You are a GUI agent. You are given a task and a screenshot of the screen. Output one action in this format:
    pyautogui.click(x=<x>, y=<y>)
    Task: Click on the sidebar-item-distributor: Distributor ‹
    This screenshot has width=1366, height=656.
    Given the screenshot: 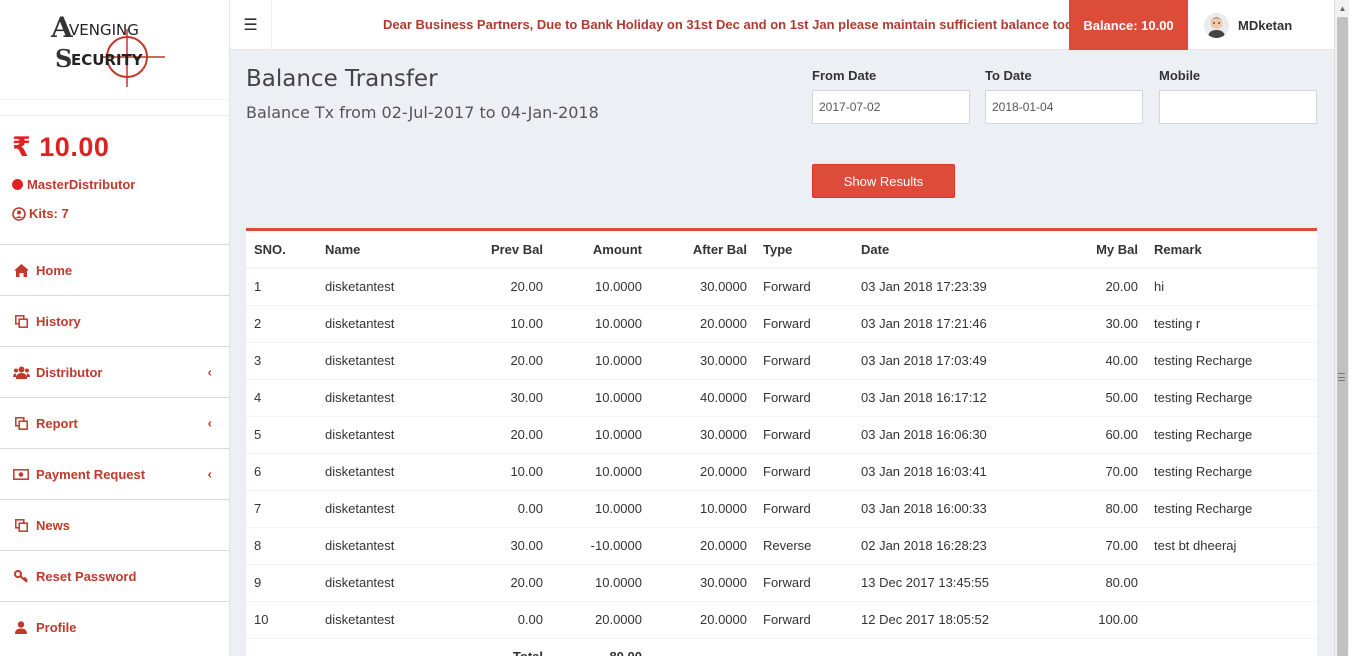 What is the action you would take?
    pyautogui.click(x=115, y=371)
    